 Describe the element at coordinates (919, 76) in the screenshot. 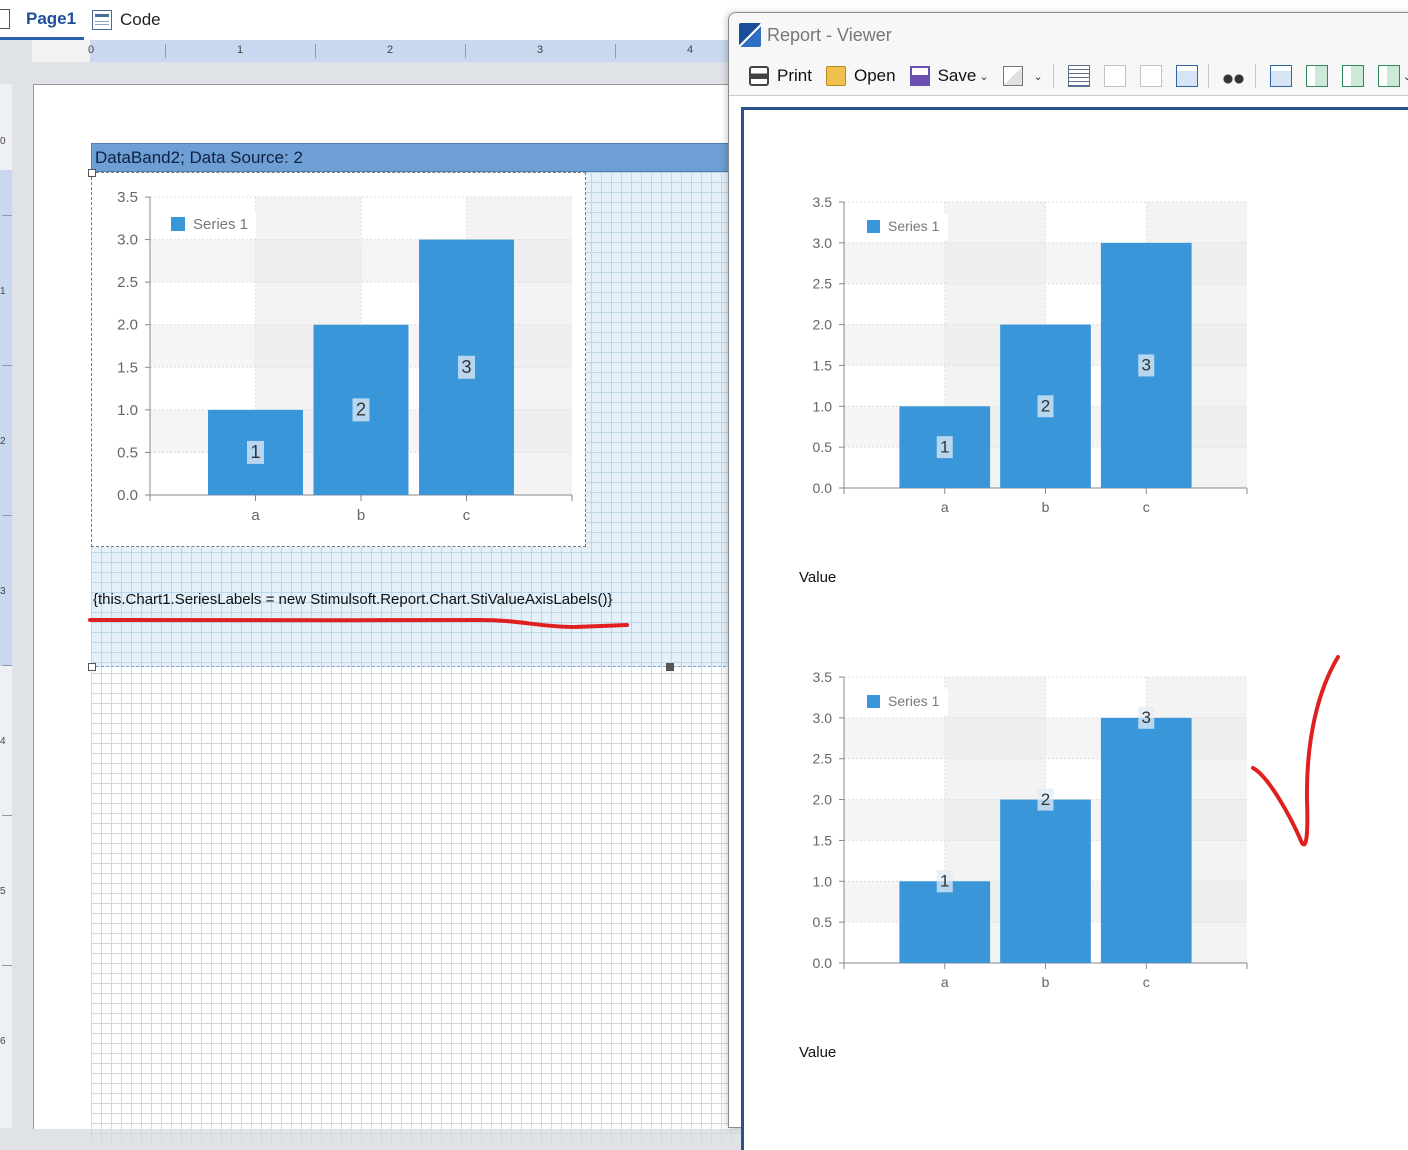

I see `save-icon` at that location.